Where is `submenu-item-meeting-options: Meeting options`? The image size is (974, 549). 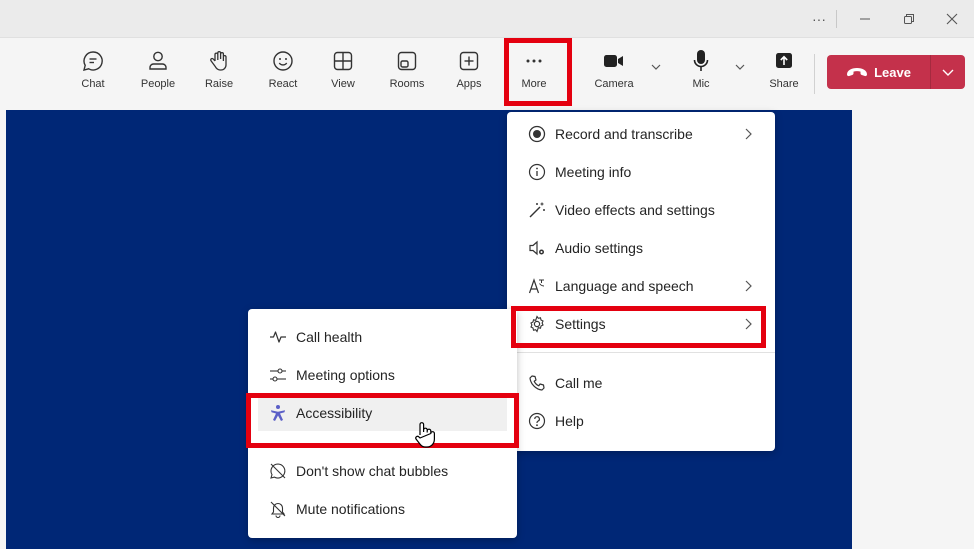 submenu-item-meeting-options: Meeting options is located at coordinates (382, 375).